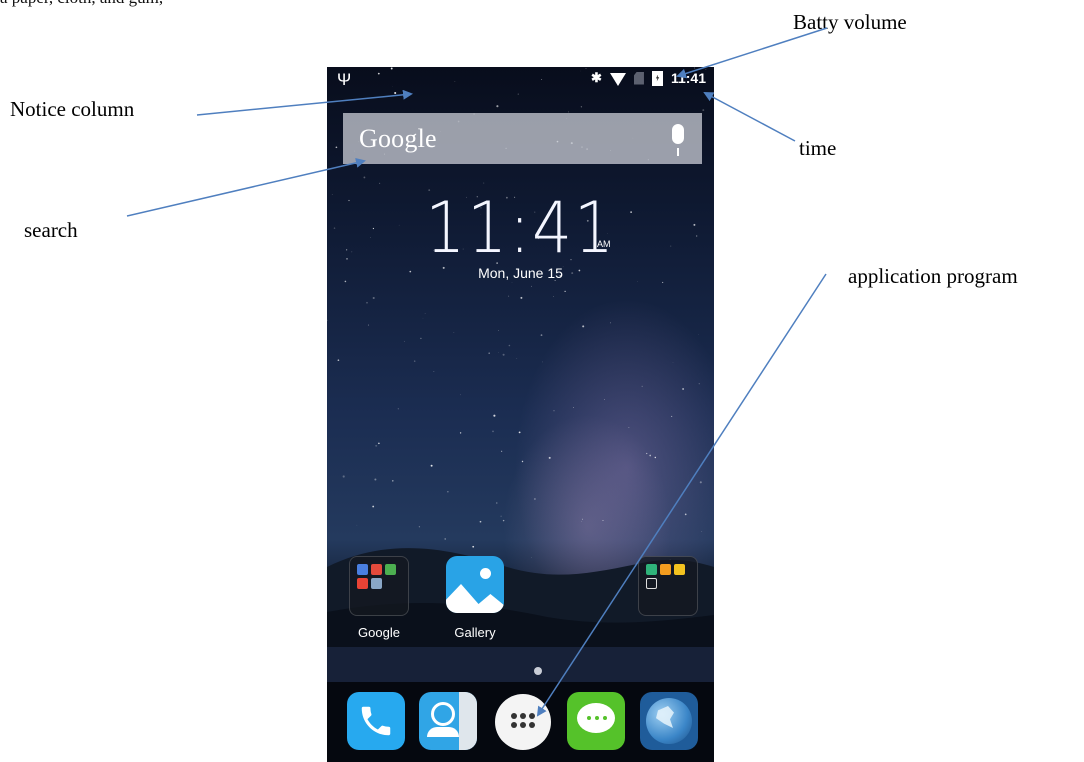 The height and width of the screenshot is (762, 1084). What do you see at coordinates (657, 78) in the screenshot?
I see `battery-icon` at bounding box center [657, 78].